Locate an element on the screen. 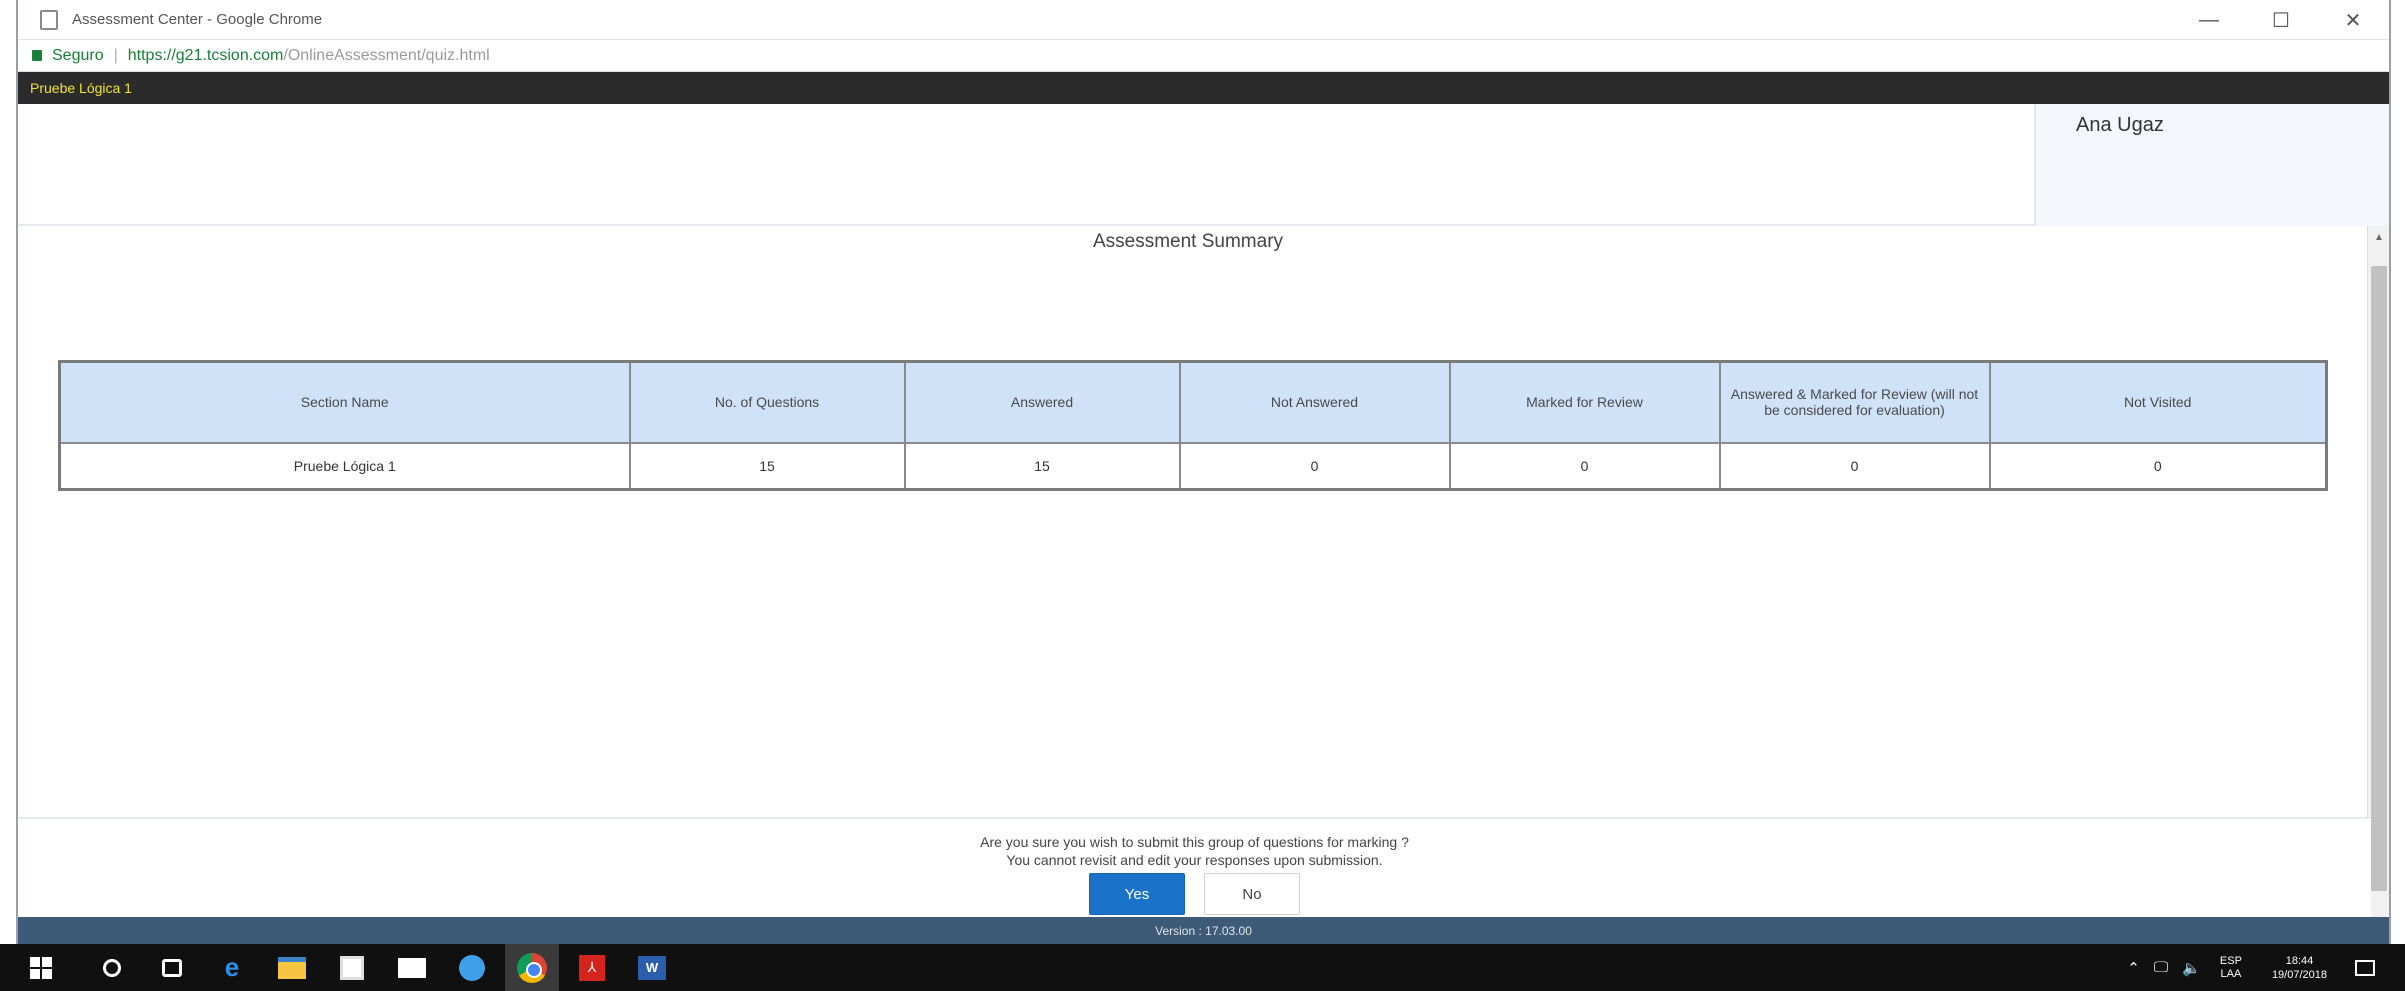  column-header: Not Answered is located at coordinates (1314, 402).